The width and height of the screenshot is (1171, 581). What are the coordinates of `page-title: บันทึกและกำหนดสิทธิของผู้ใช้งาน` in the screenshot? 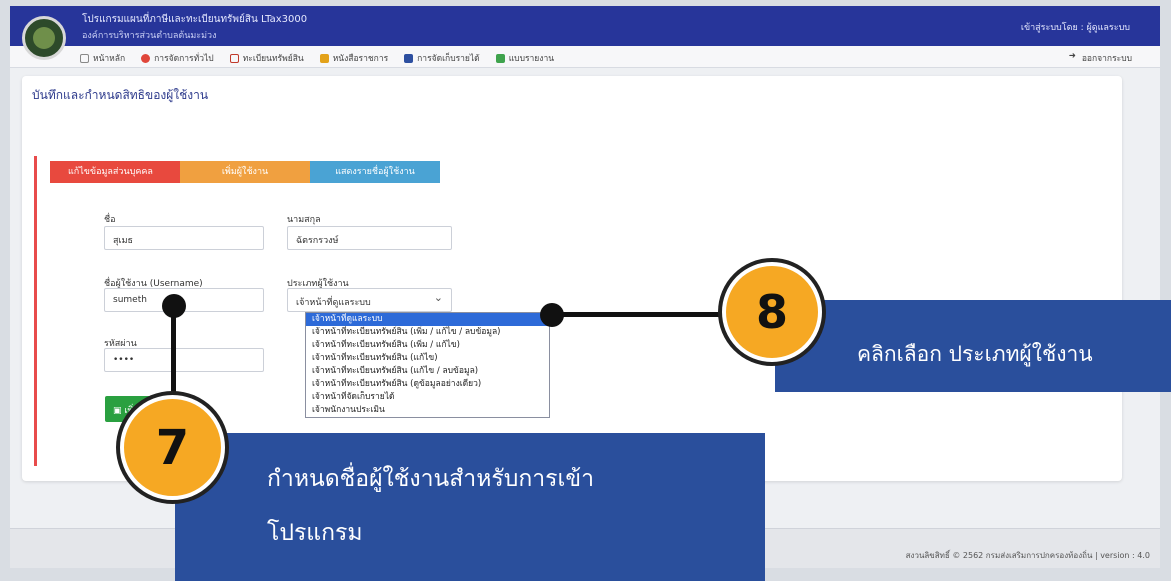 It's located at (120, 95).